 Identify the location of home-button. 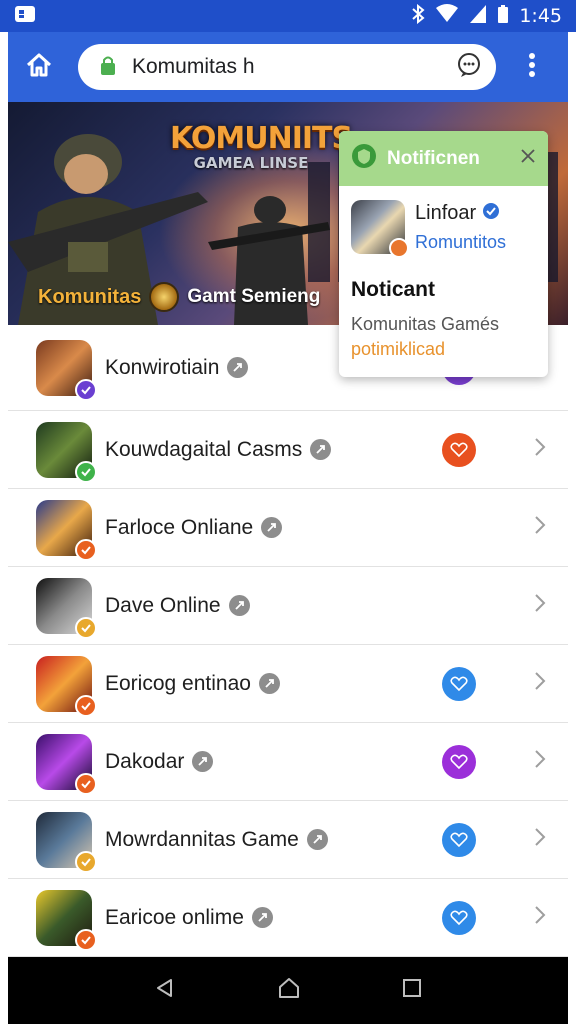
(39, 67).